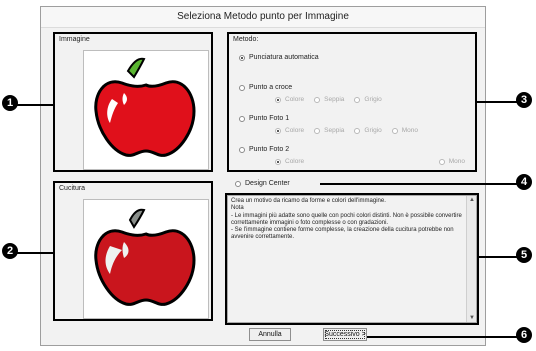 Image resolution: width=536 pixels, height=351 pixels. I want to click on option-label: Punto Foto 2, so click(269, 149).